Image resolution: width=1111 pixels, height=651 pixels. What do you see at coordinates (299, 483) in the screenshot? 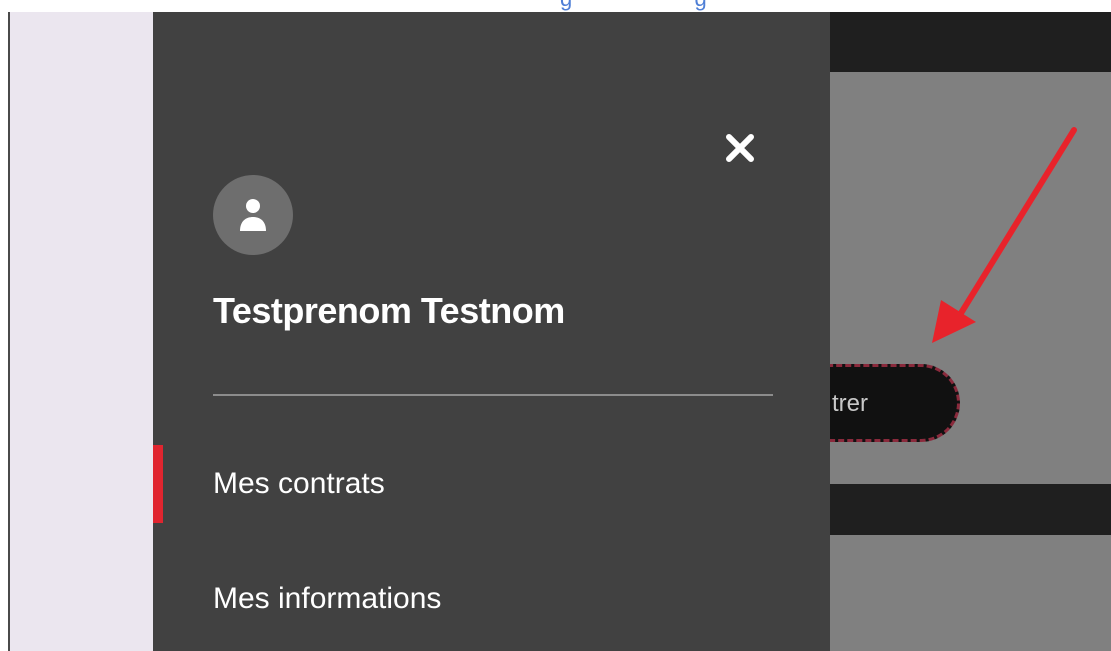
I see `nav-item-label: Mes contrats` at bounding box center [299, 483].